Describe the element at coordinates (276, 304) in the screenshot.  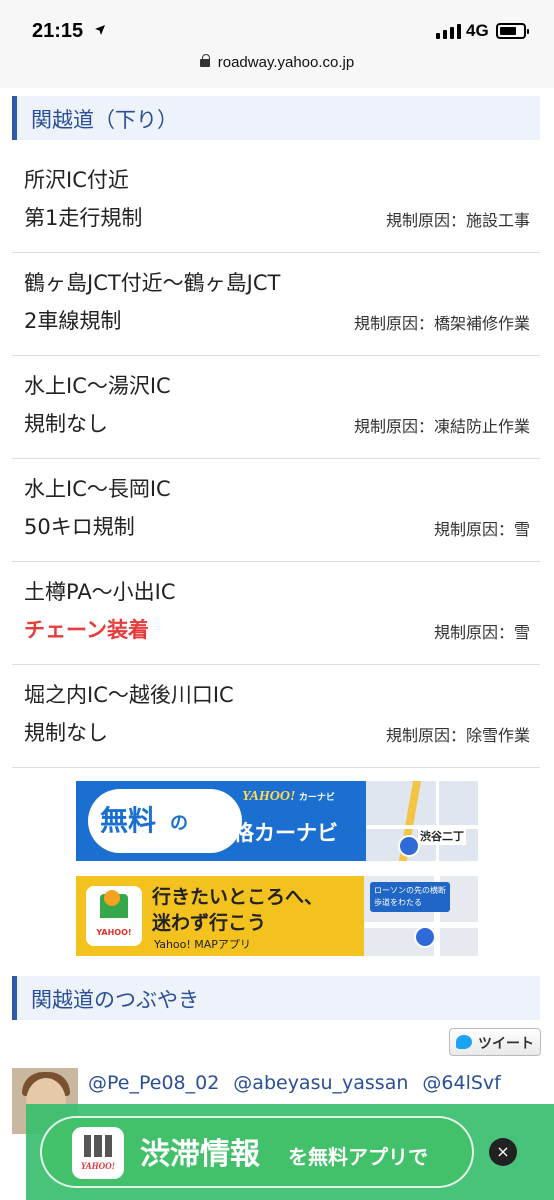
I see `regulation-row: 鶴ヶ島JCT付近〜鶴ヶ島JCT 2車線規制 規制原因：橋架補修作業` at that location.